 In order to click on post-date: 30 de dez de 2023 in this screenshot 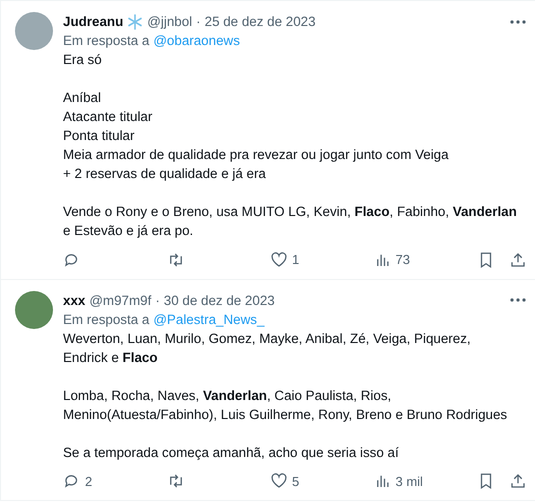, I will do `click(219, 300)`.